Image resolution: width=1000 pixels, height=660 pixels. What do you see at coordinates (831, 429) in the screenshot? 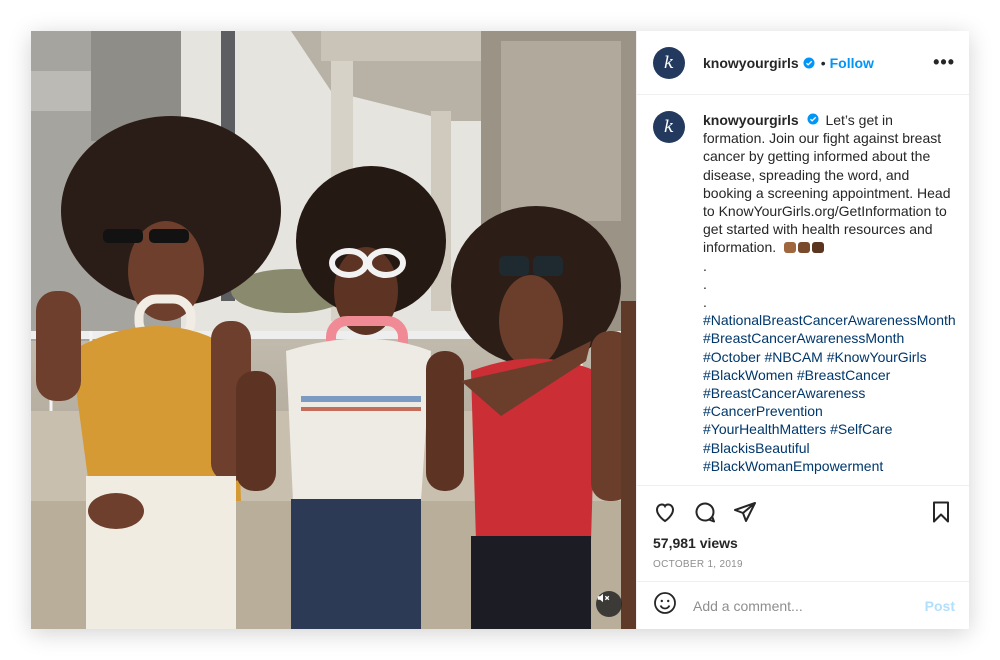
I see `hashtag-line: #YourHealthMatters #SelfCare` at bounding box center [831, 429].